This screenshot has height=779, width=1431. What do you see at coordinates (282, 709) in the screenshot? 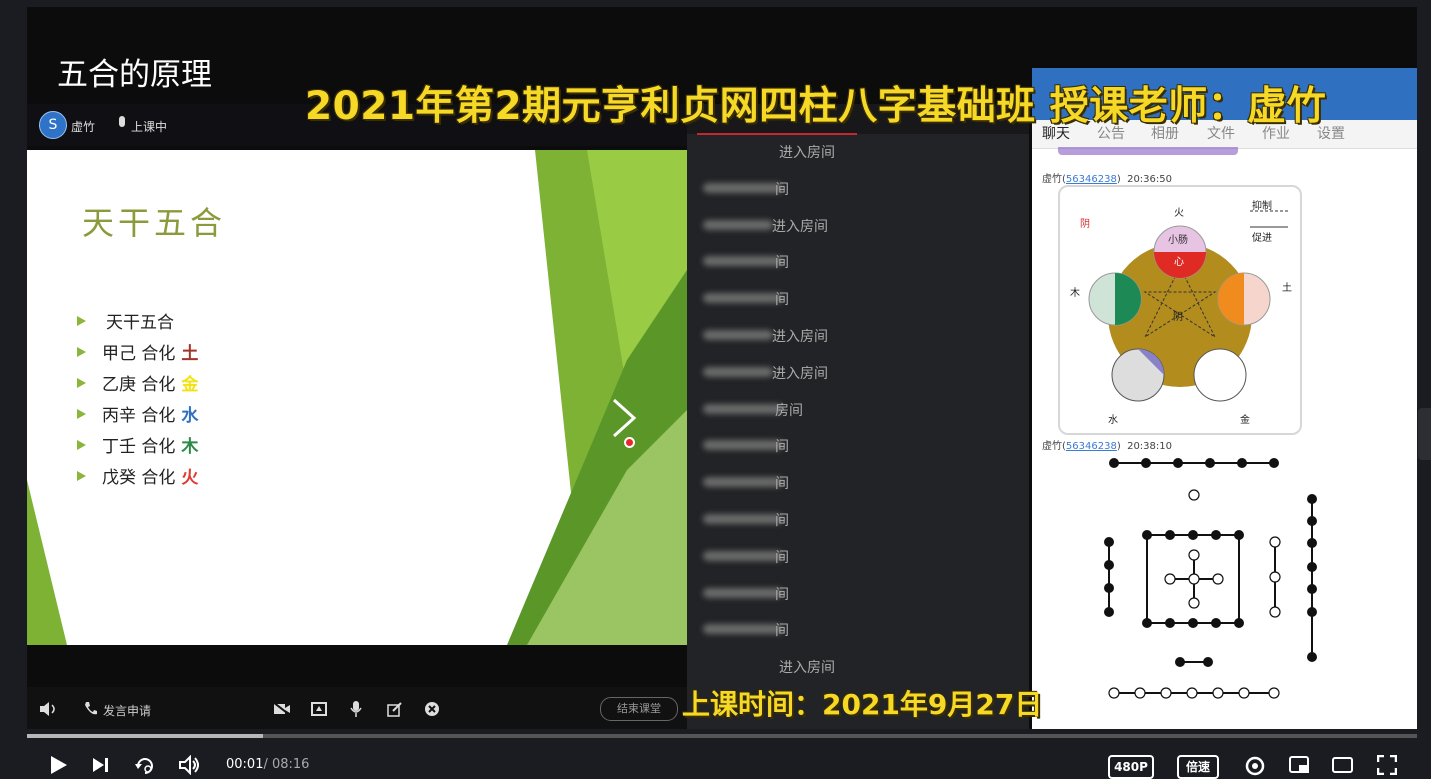
I see `camera-off-icon` at bounding box center [282, 709].